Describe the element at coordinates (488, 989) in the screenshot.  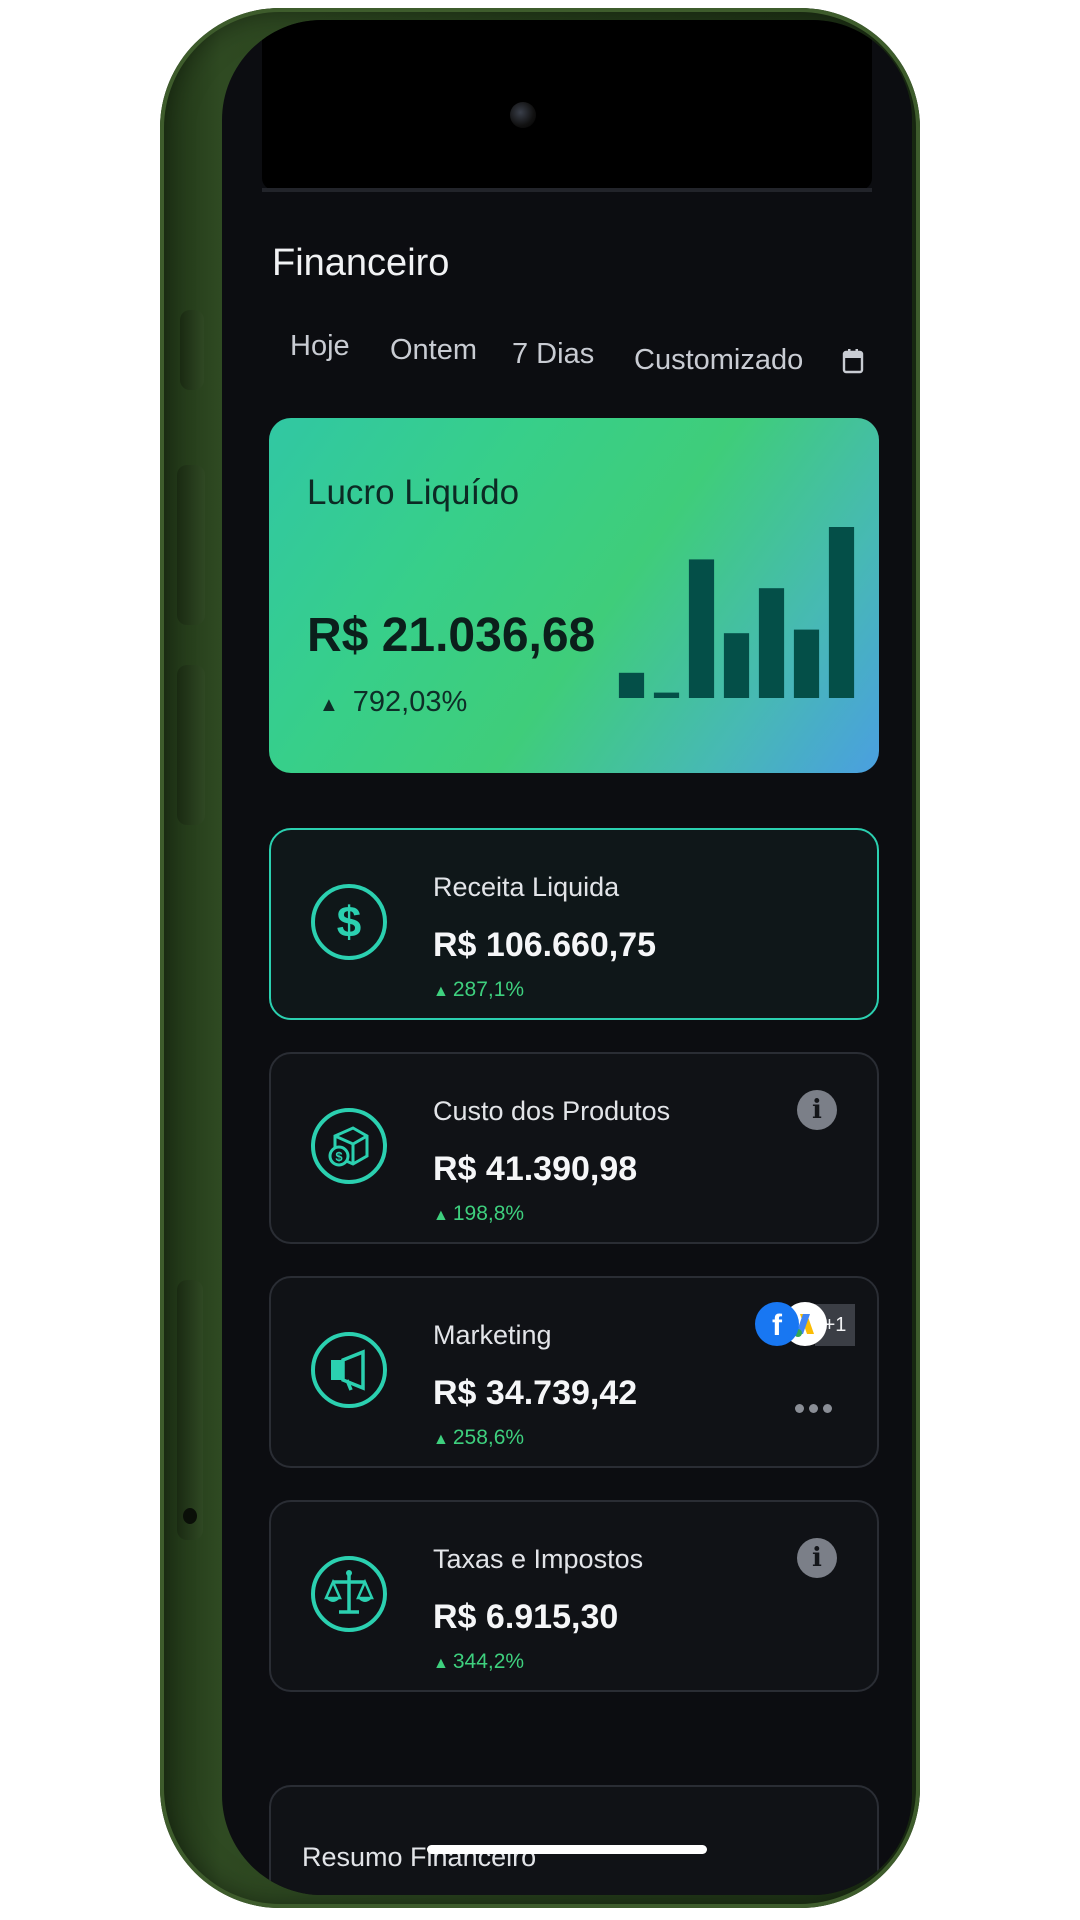
I see `metric-change-value: 287,1%` at that location.